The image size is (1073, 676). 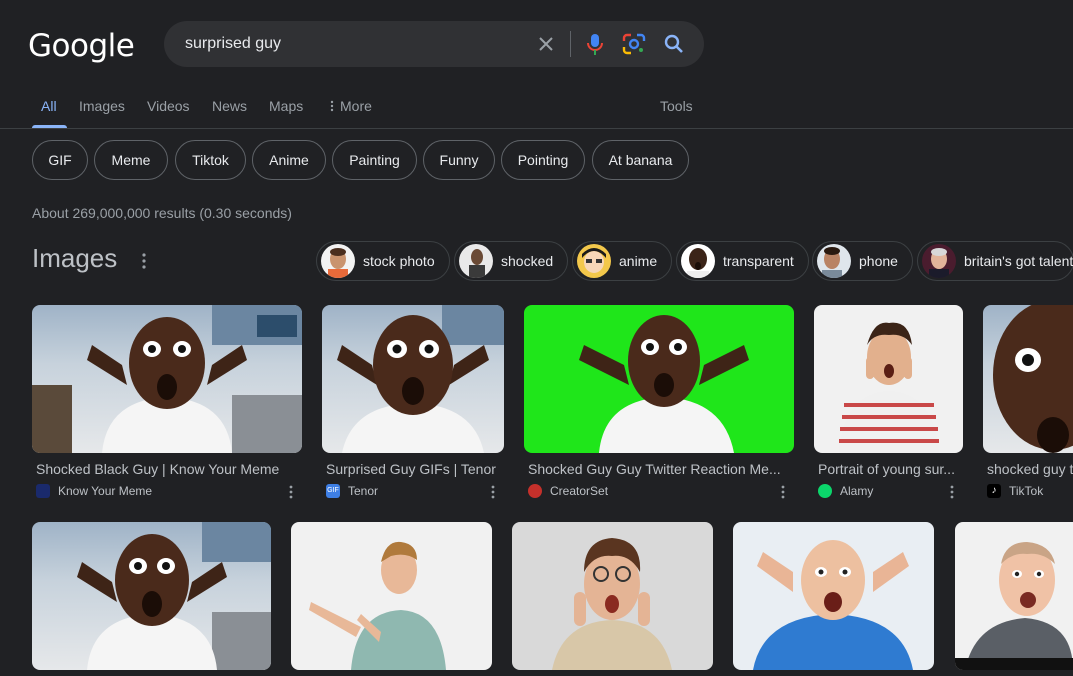 What do you see at coordinates (333, 491) in the screenshot?
I see `tenor-icon: GIF` at bounding box center [333, 491].